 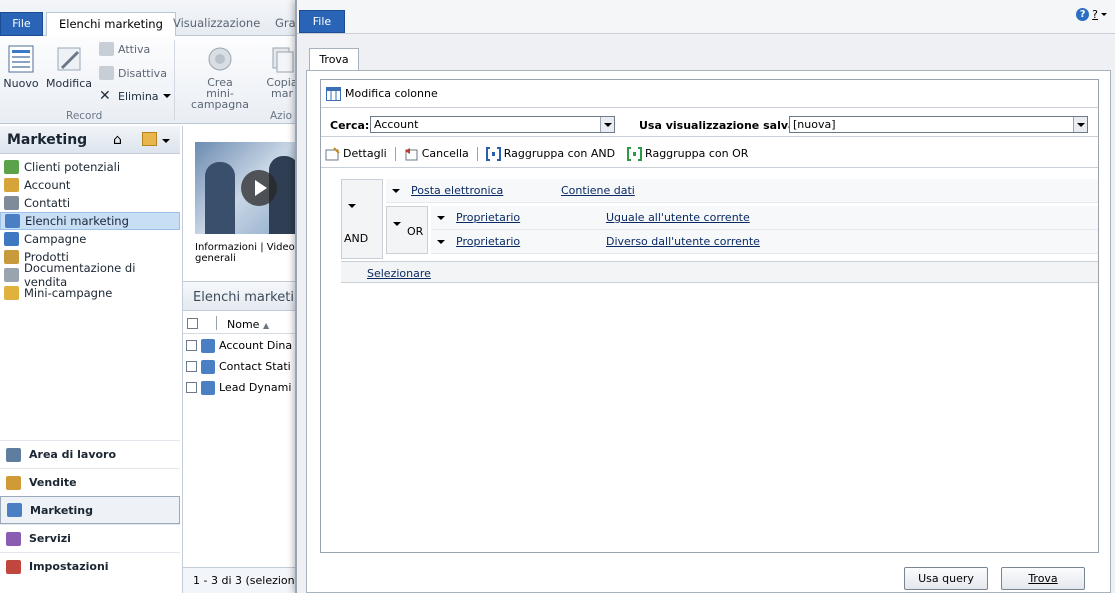 I want to click on caption-text: generali, so click(x=215, y=258).